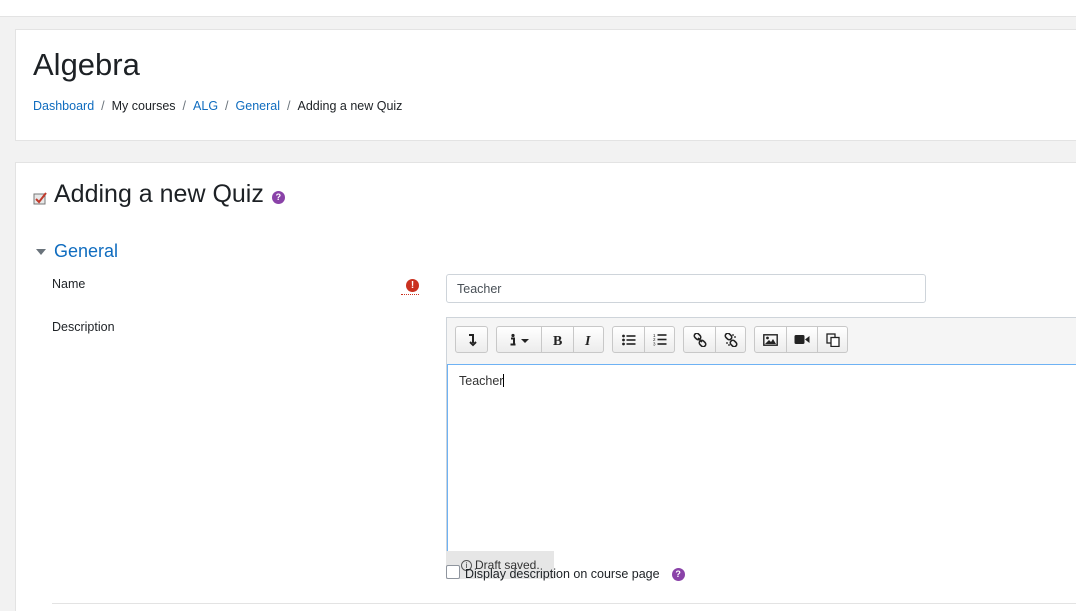  I want to click on paste-button, so click(833, 339).